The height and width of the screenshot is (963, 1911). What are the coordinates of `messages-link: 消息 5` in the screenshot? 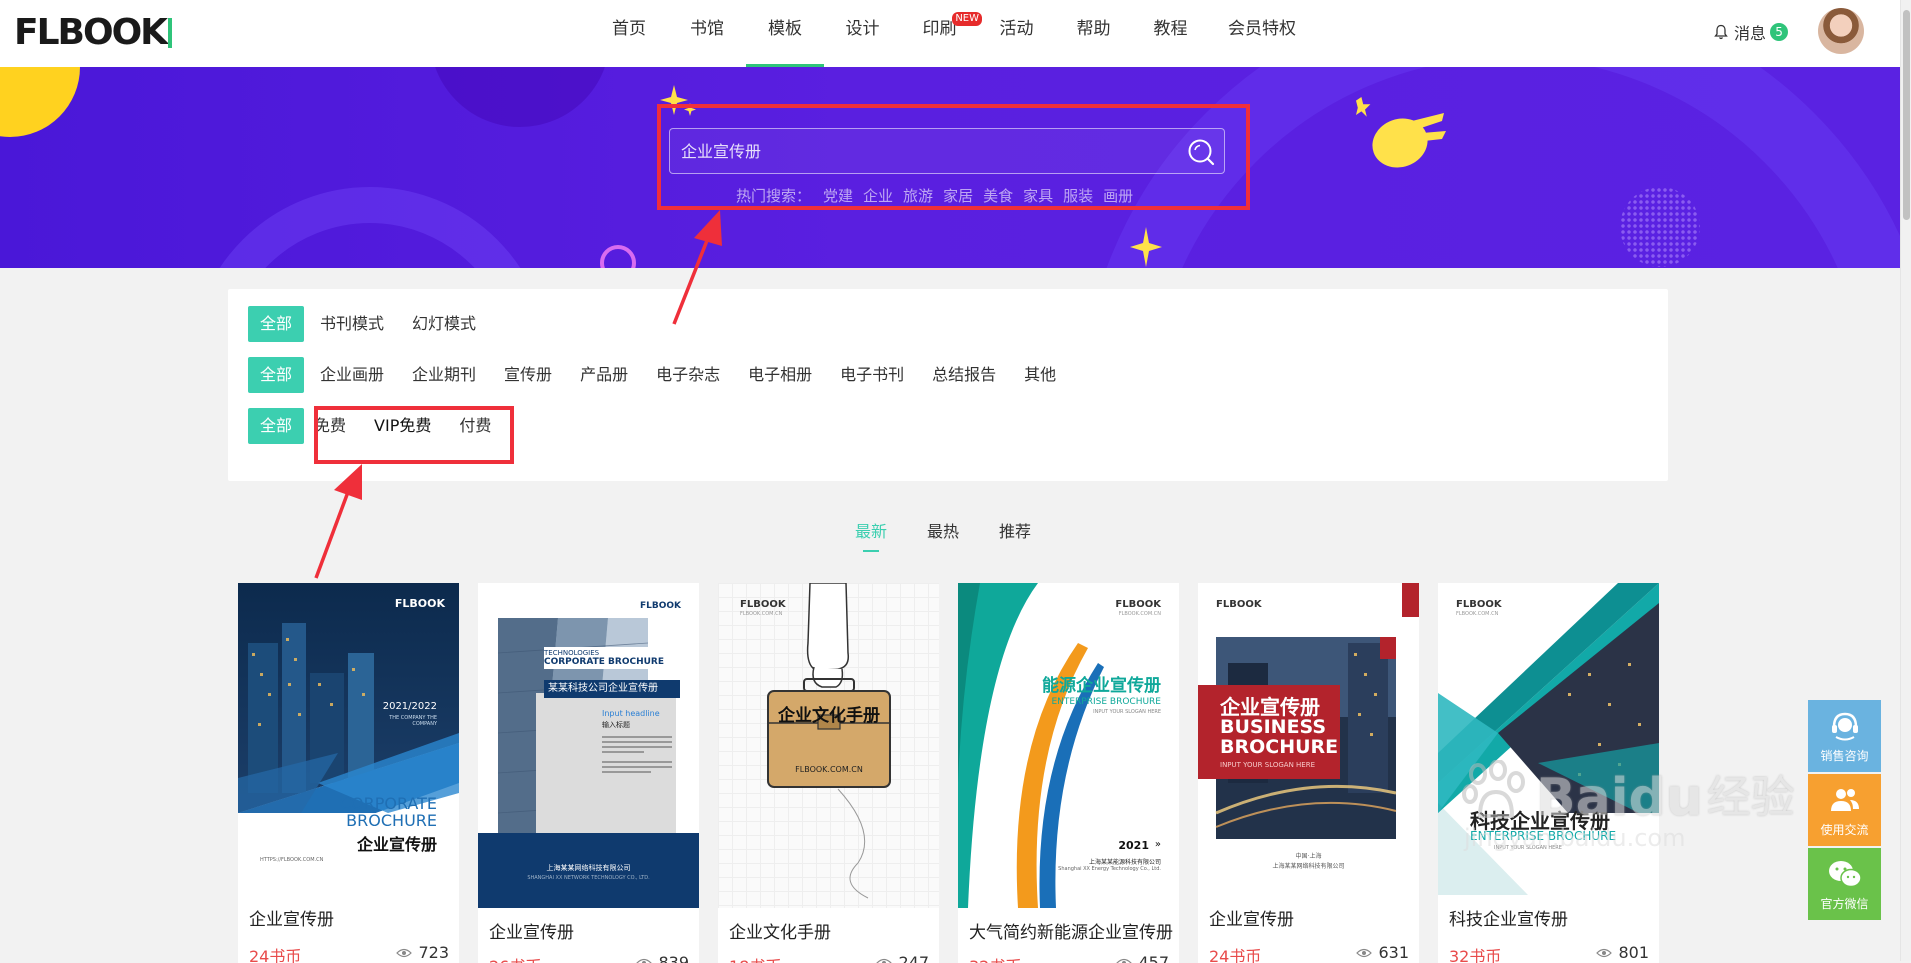 It's located at (1751, 32).